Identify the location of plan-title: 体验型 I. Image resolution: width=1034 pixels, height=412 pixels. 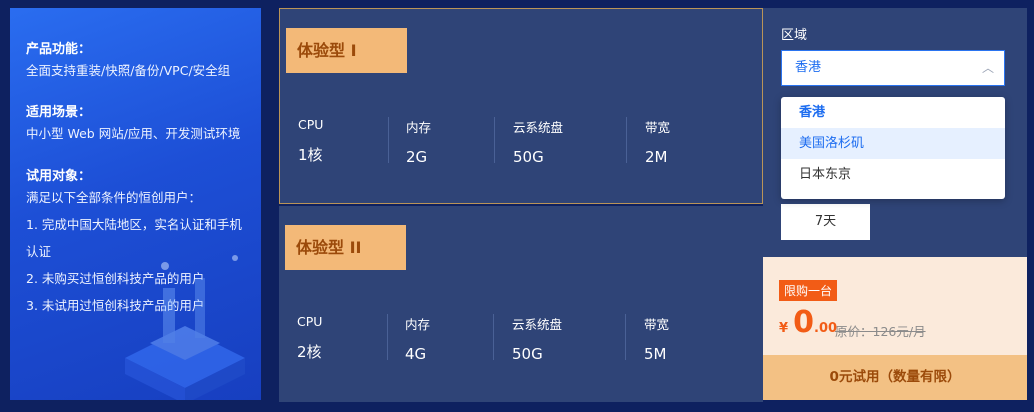
(346, 50).